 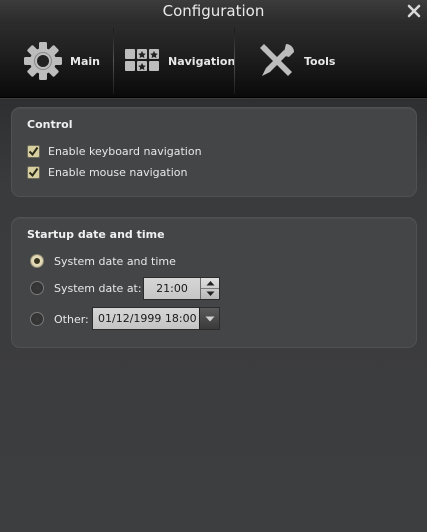 What do you see at coordinates (172, 288) in the screenshot?
I see `time-value: 21:00` at bounding box center [172, 288].